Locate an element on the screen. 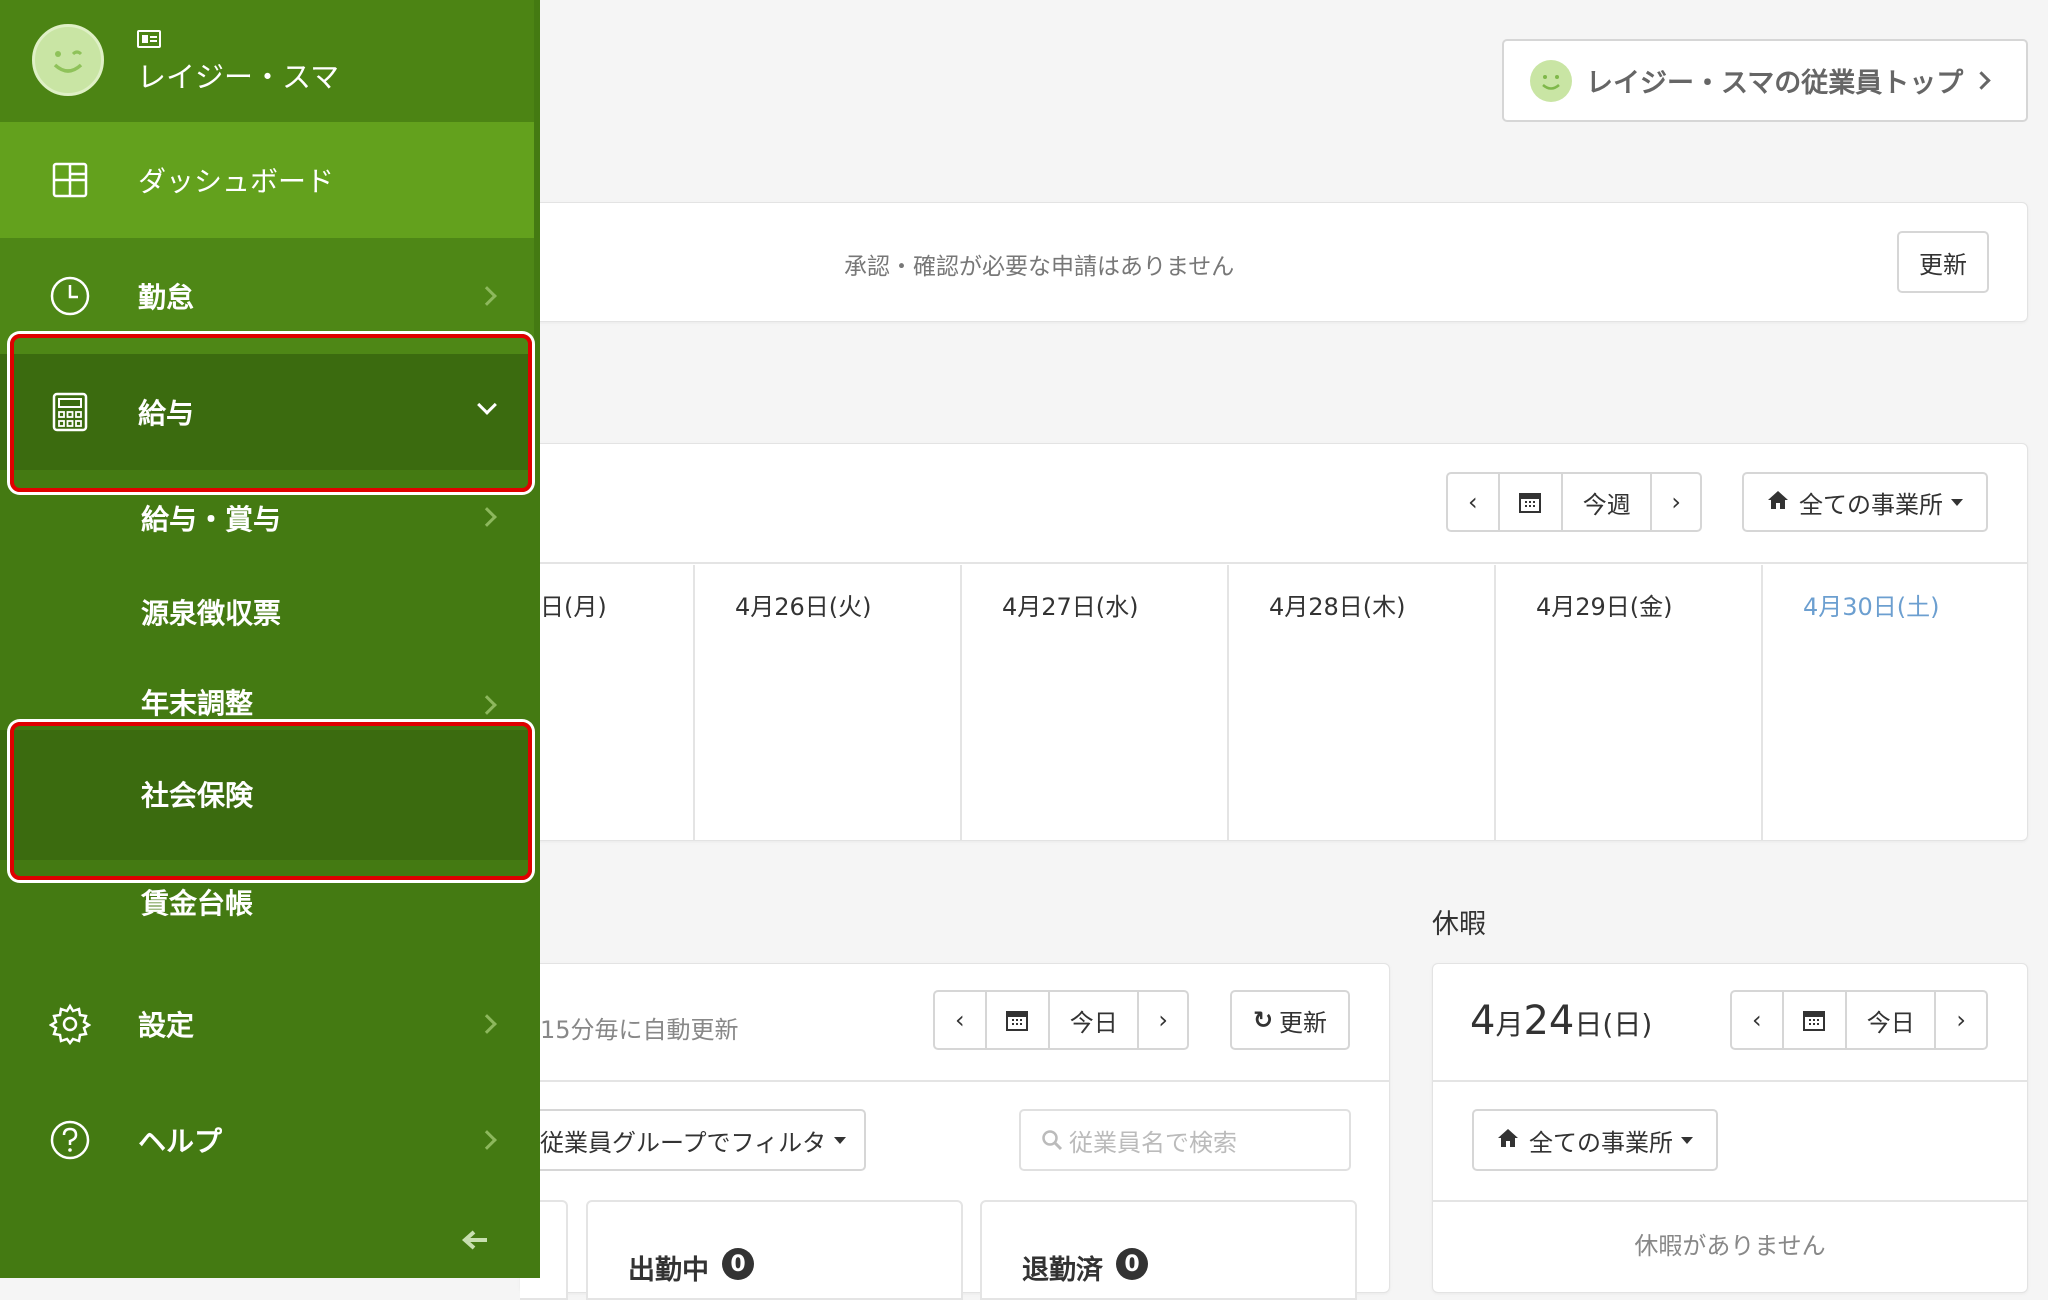 The height and width of the screenshot is (1300, 2048). highlight-social-insurance is located at coordinates (271, 801).